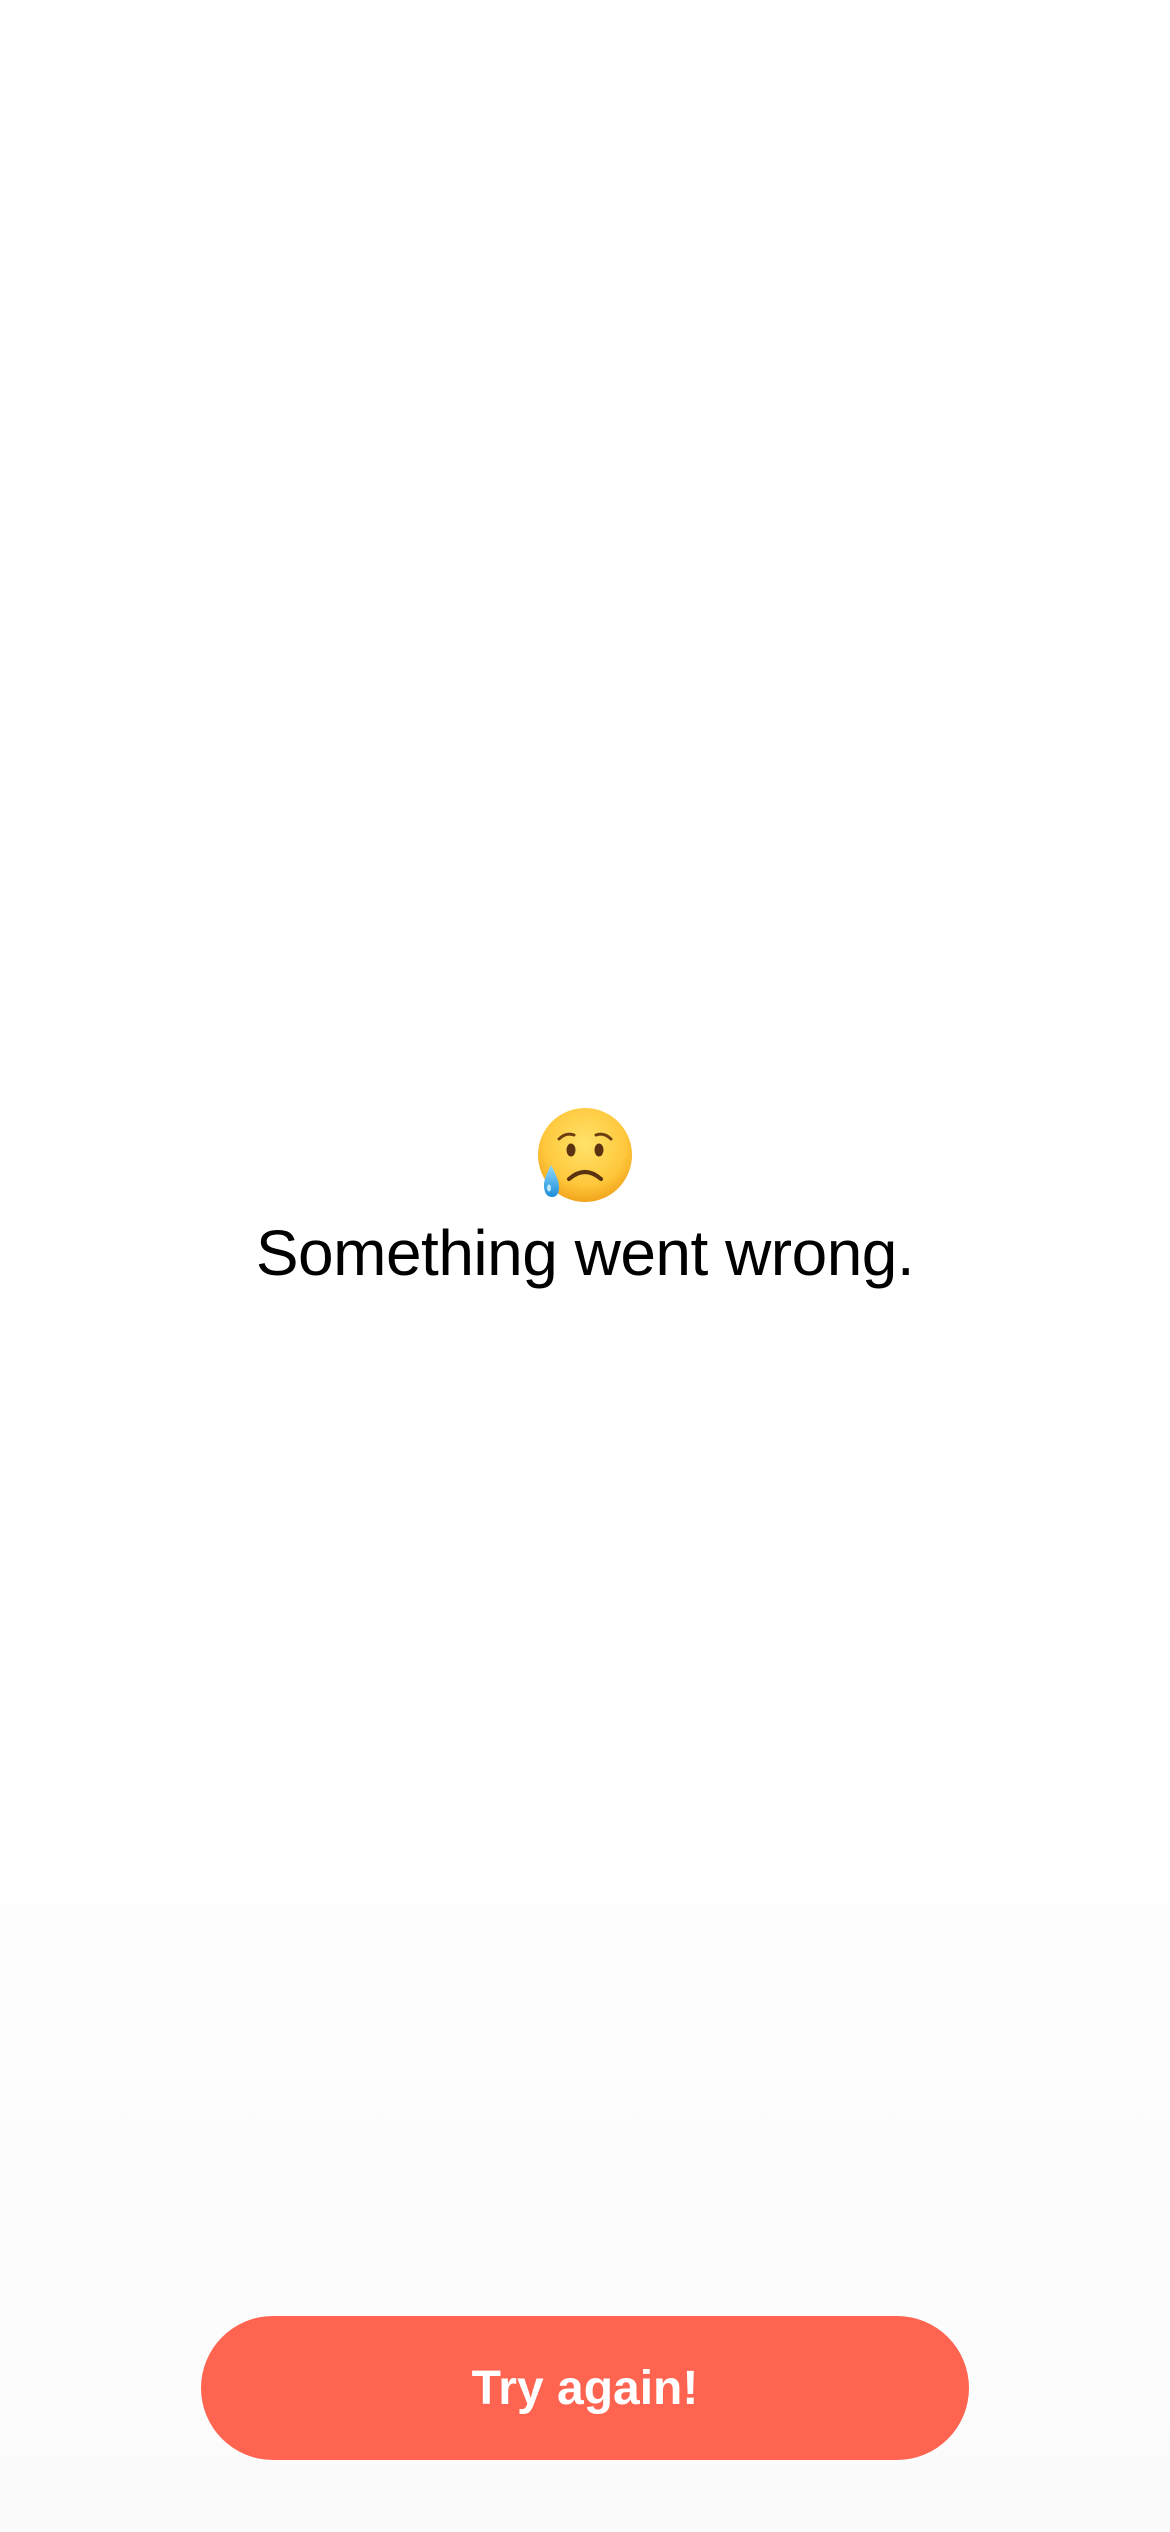  What do you see at coordinates (585, 1155) in the screenshot?
I see `sad-but-relieved-face-icon` at bounding box center [585, 1155].